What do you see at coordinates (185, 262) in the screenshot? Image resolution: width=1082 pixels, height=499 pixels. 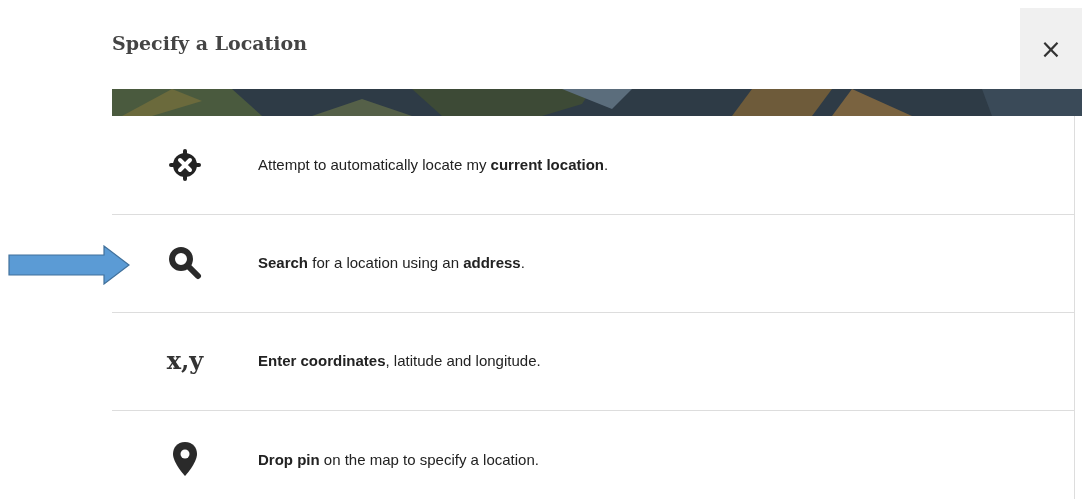 I see `search-icon` at bounding box center [185, 262].